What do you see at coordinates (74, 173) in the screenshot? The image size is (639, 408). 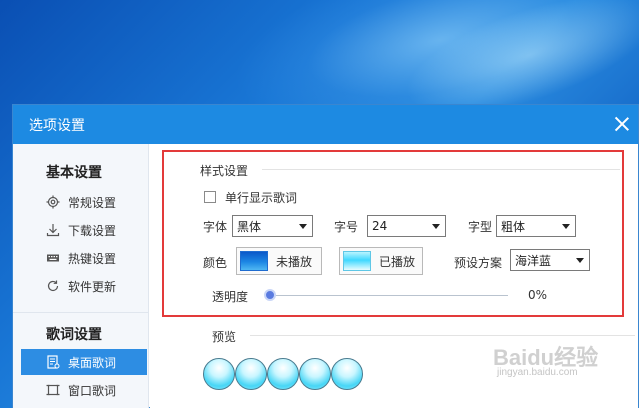 I see `sidebar-heading-basic: 基本设置` at bounding box center [74, 173].